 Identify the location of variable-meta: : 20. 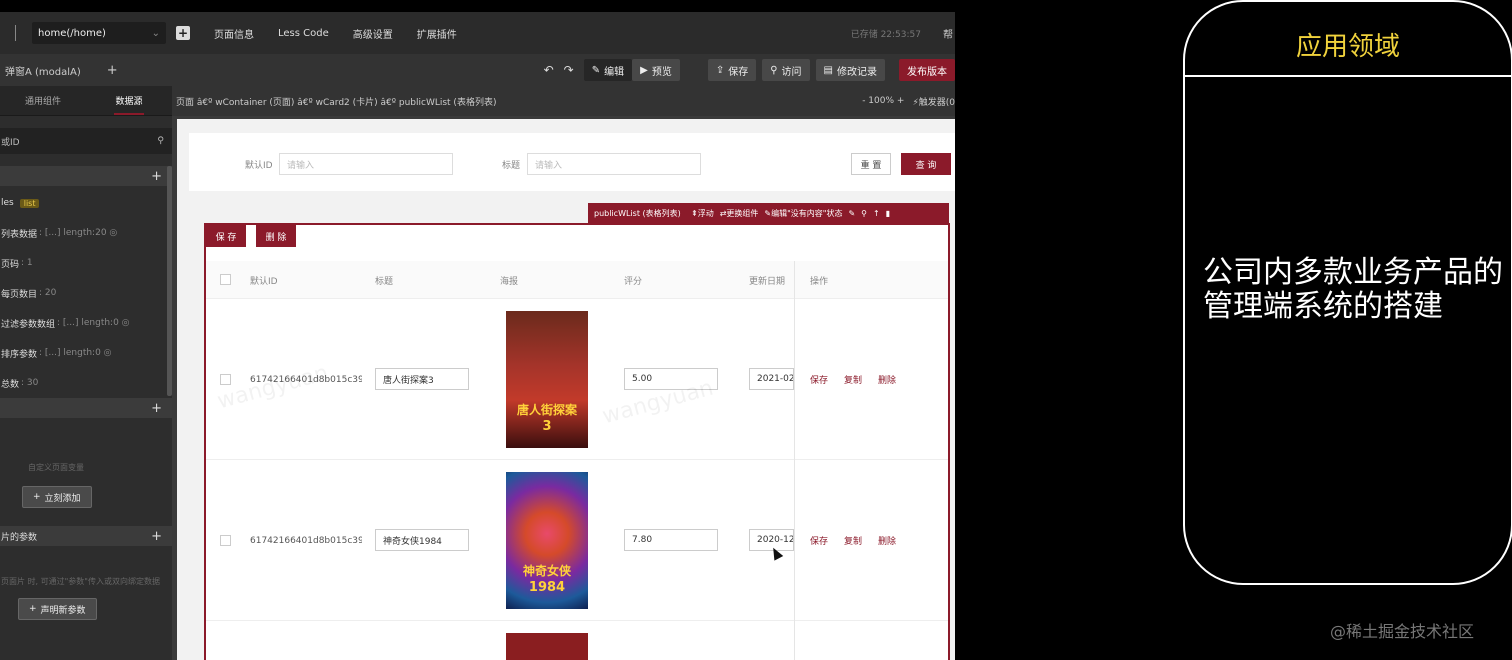
(48, 293).